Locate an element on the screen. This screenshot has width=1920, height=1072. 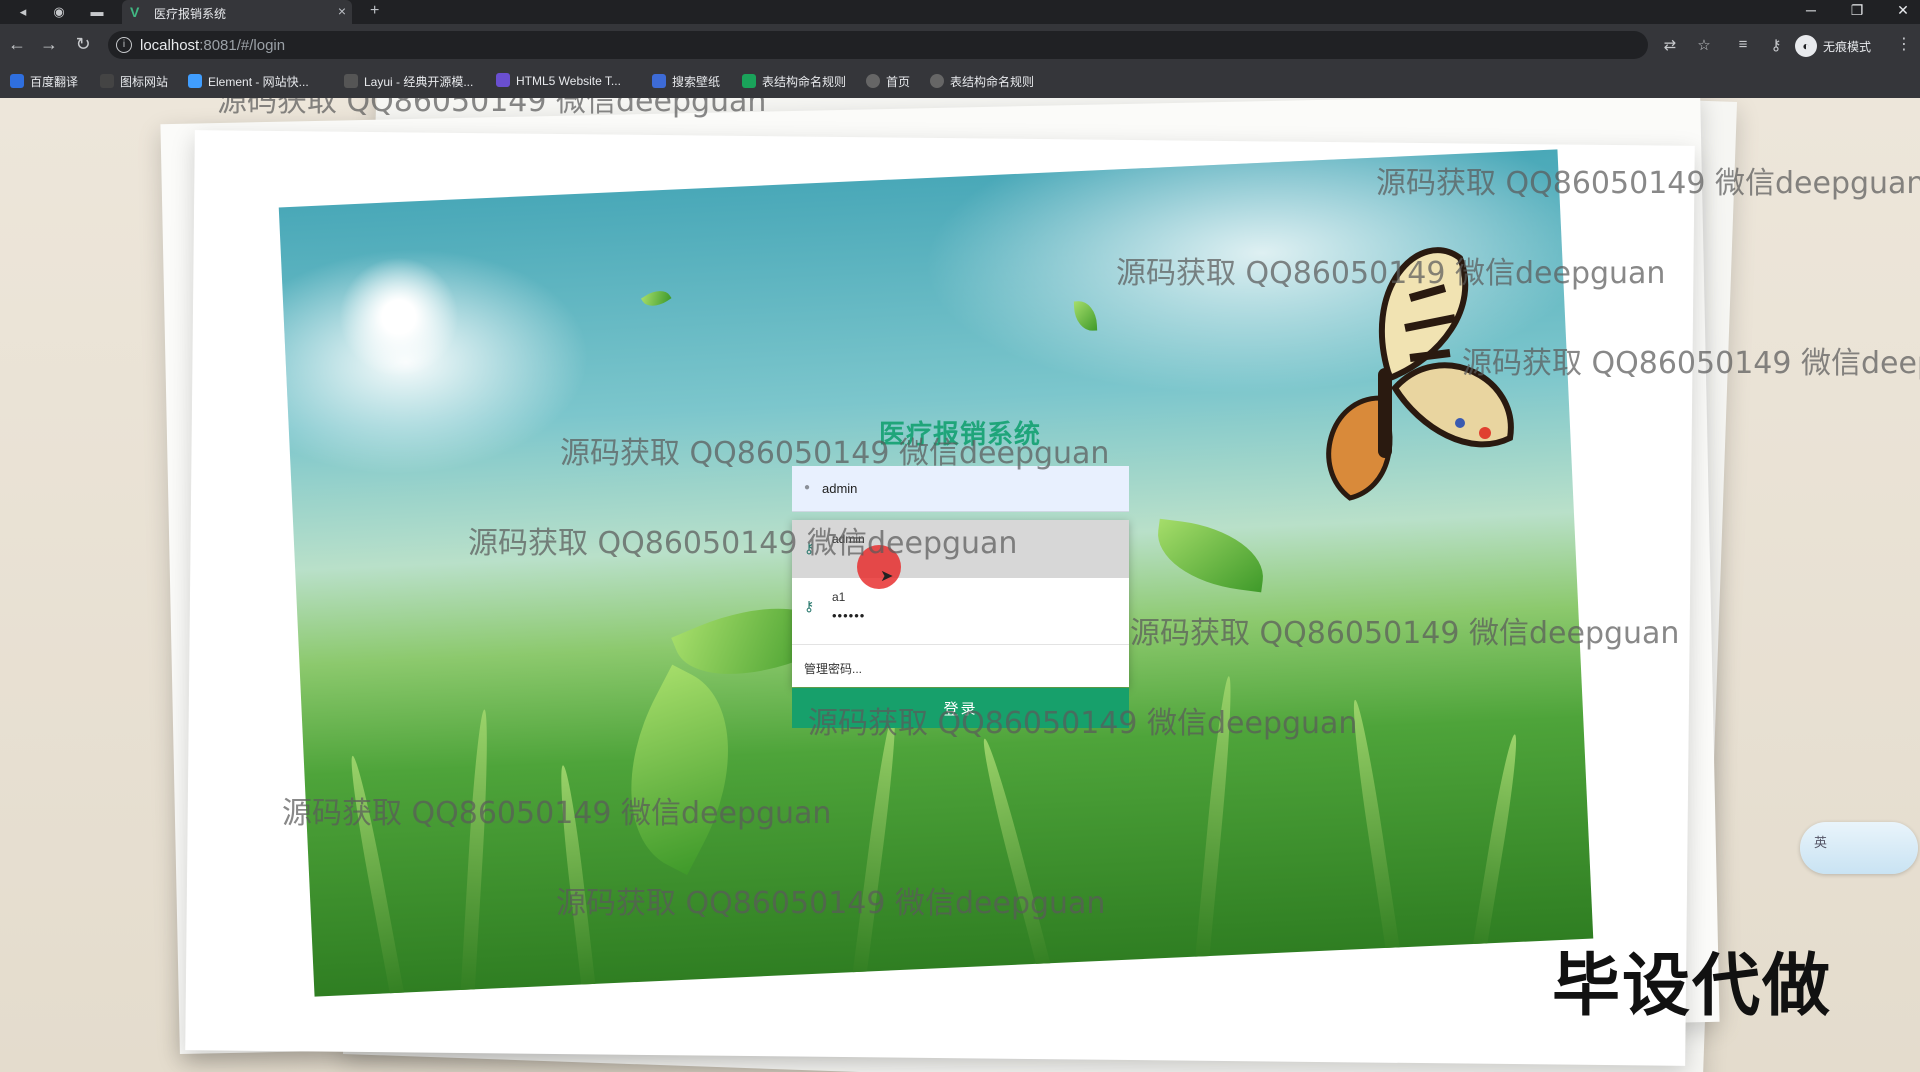
corner-overlay-text: 毕设代做 is located at coordinates (1692, 986).